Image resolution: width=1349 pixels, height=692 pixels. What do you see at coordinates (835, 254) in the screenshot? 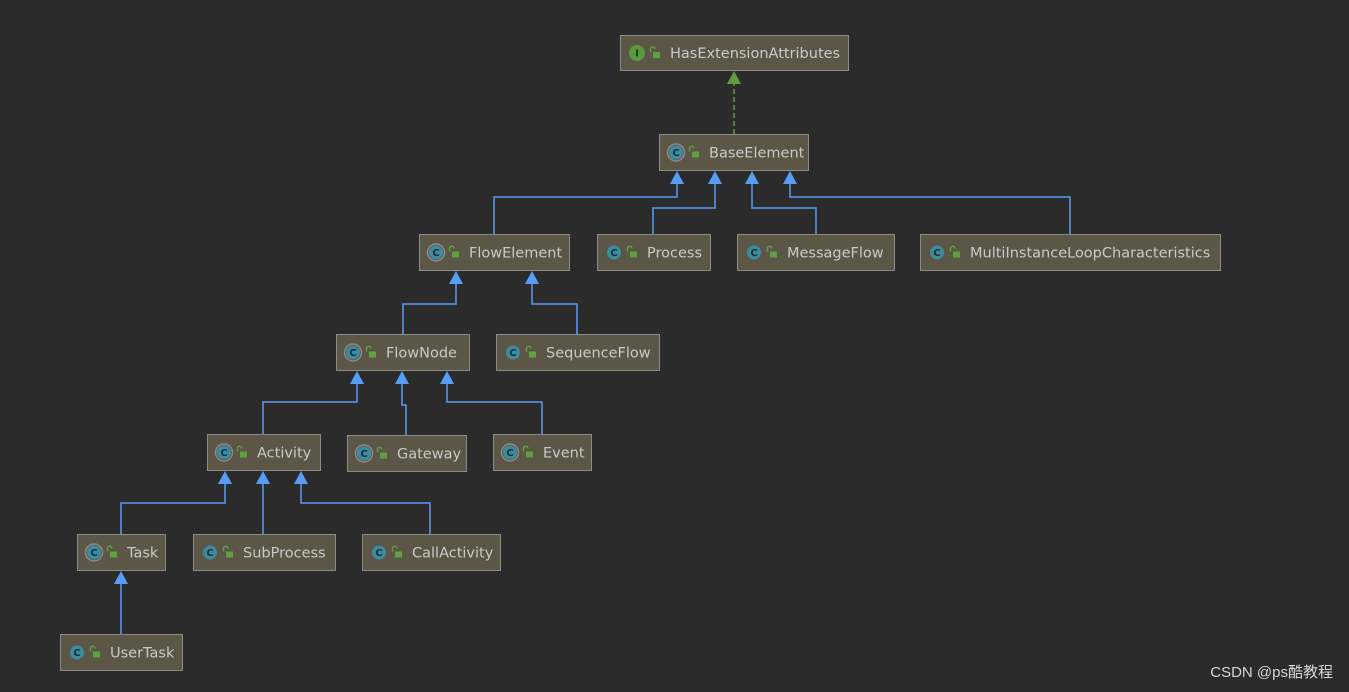
I see `class-name: MessageFlow` at bounding box center [835, 254].